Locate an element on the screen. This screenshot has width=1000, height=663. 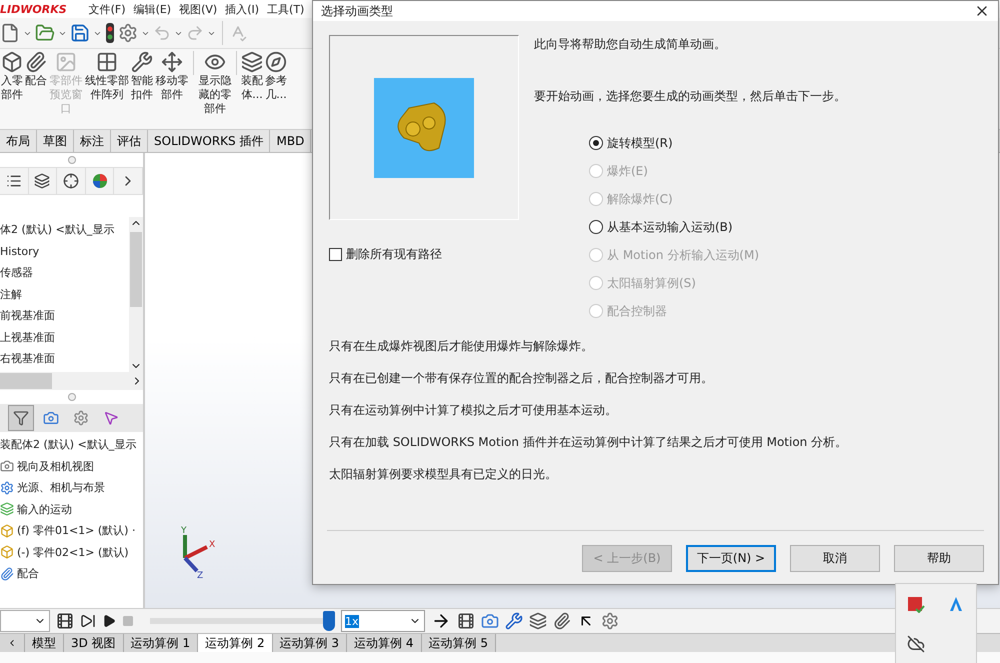
ribbon-button: 智能扣件 is located at coordinates (142, 76).